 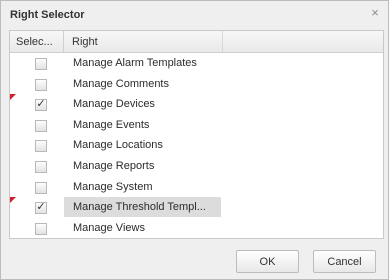 What do you see at coordinates (118, 145) in the screenshot?
I see `row-label: Manage Locations` at bounding box center [118, 145].